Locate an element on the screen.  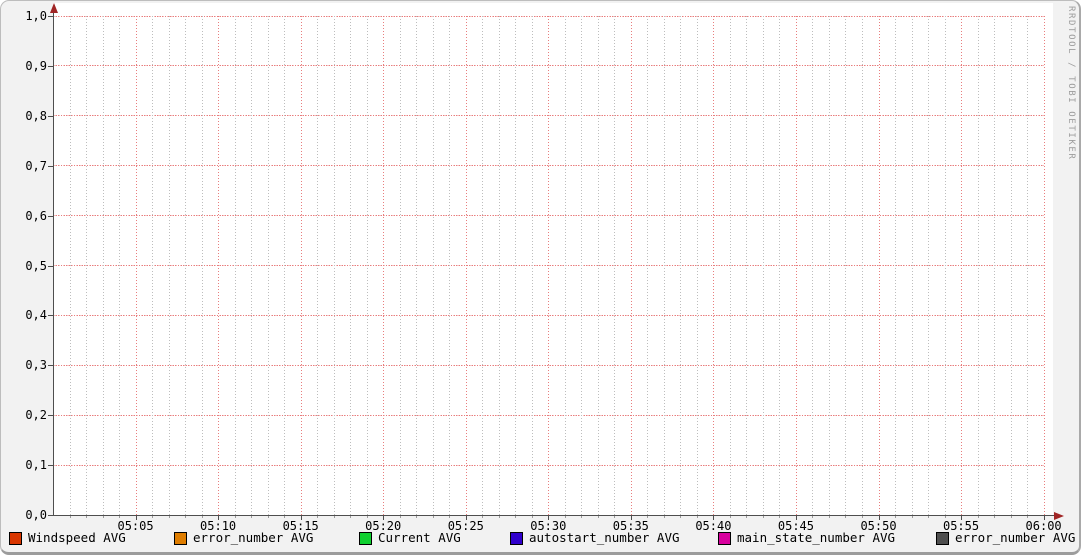
y-axis-label: 0,0 is located at coordinates (36, 515).